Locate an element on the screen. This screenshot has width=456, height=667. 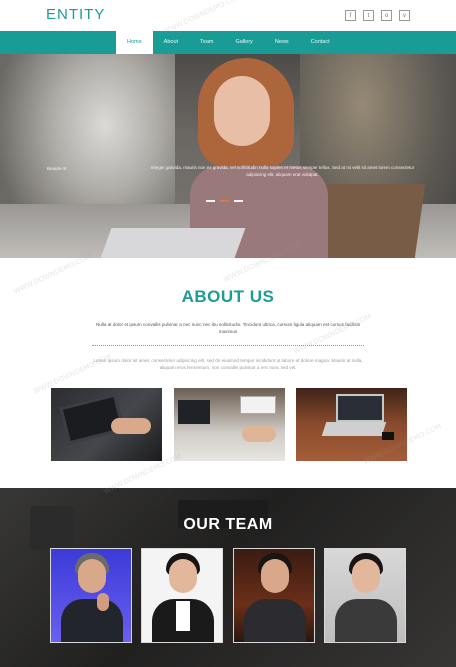
main-nav: Home About Team Gallery News Contact is located at coordinates (228, 42).